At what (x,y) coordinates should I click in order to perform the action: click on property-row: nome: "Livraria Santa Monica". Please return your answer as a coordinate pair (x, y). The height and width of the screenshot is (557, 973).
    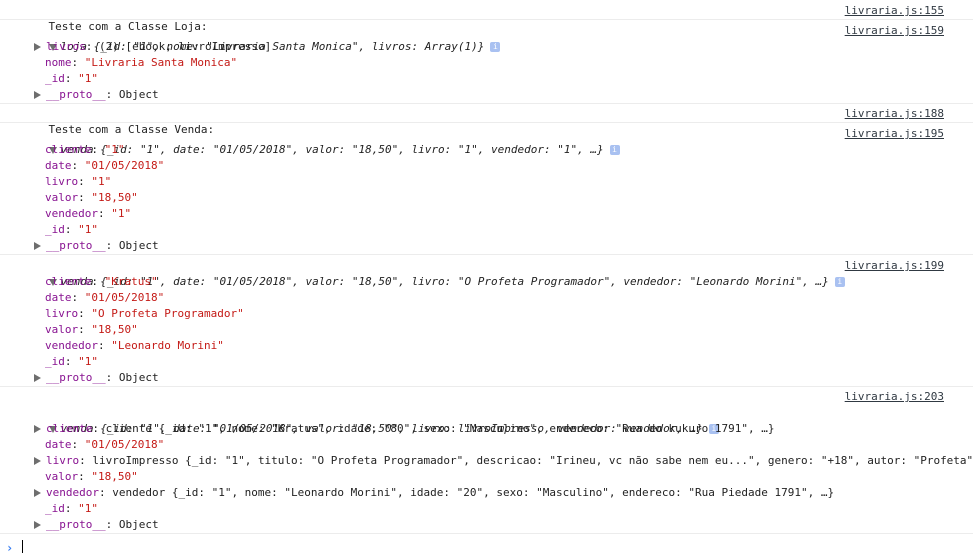
    Looking at the image, I should click on (141, 62).